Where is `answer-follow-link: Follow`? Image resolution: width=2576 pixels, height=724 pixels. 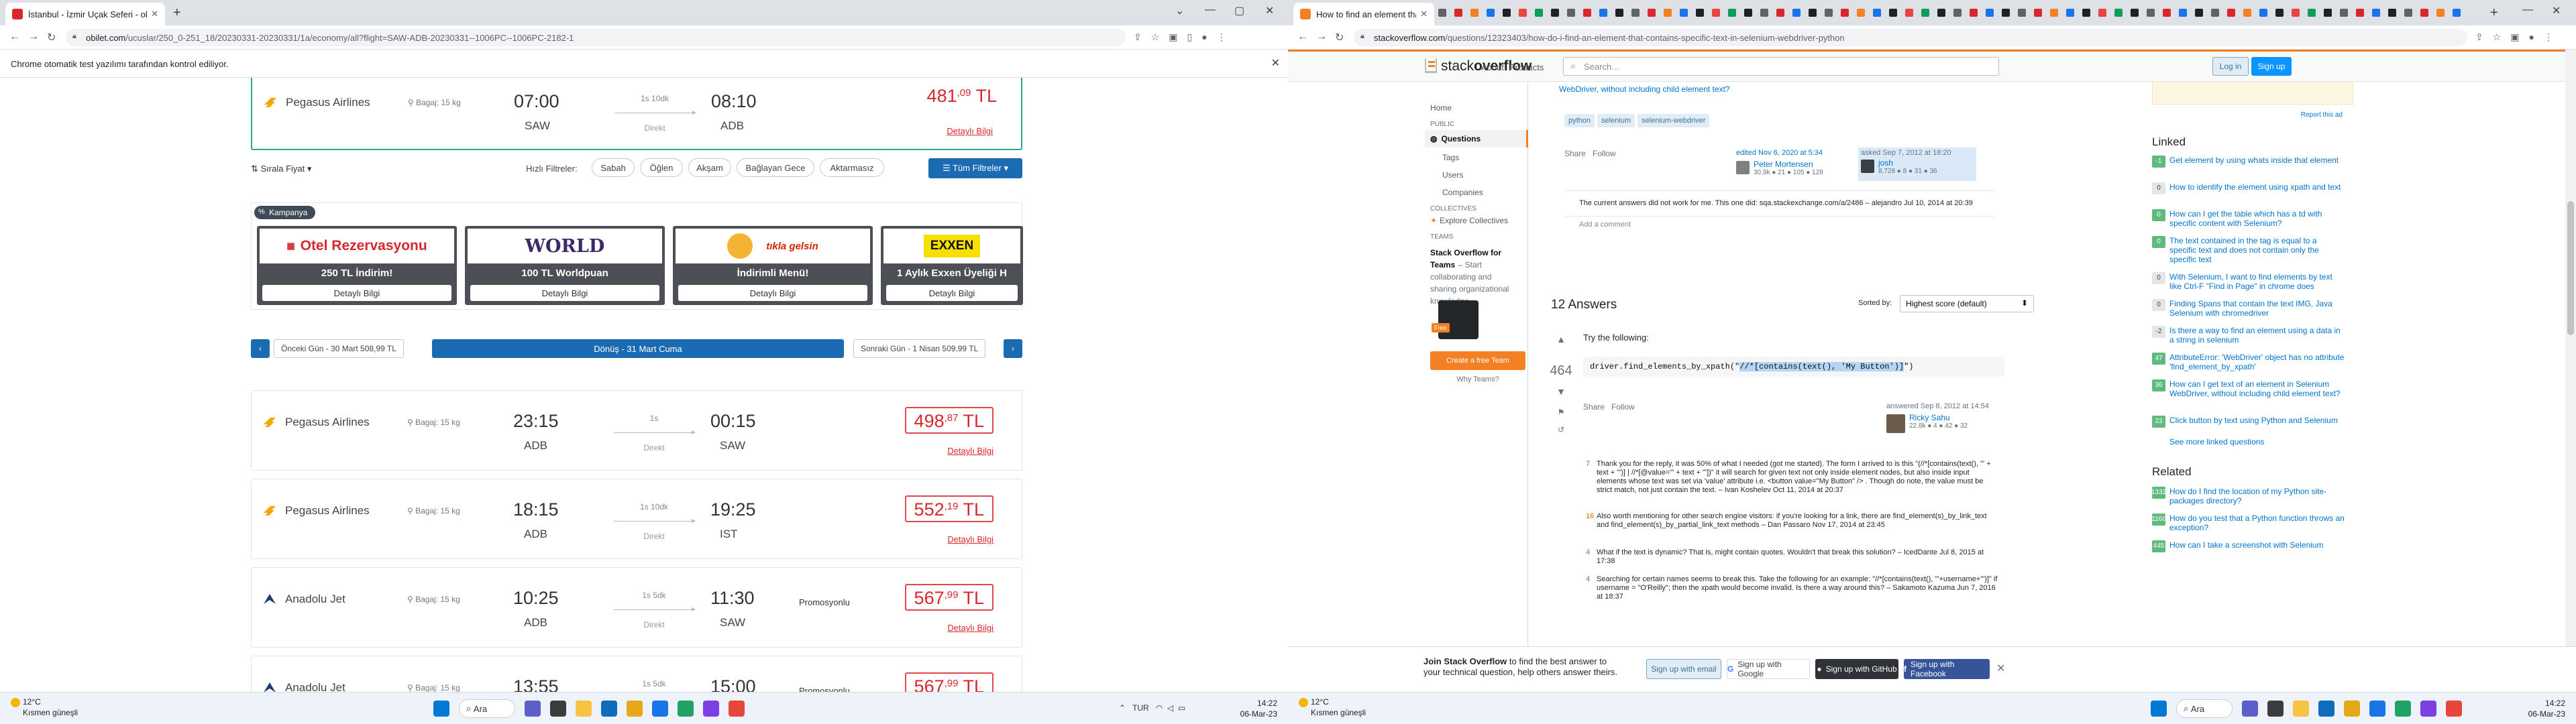
answer-follow-link: Follow is located at coordinates (1623, 407).